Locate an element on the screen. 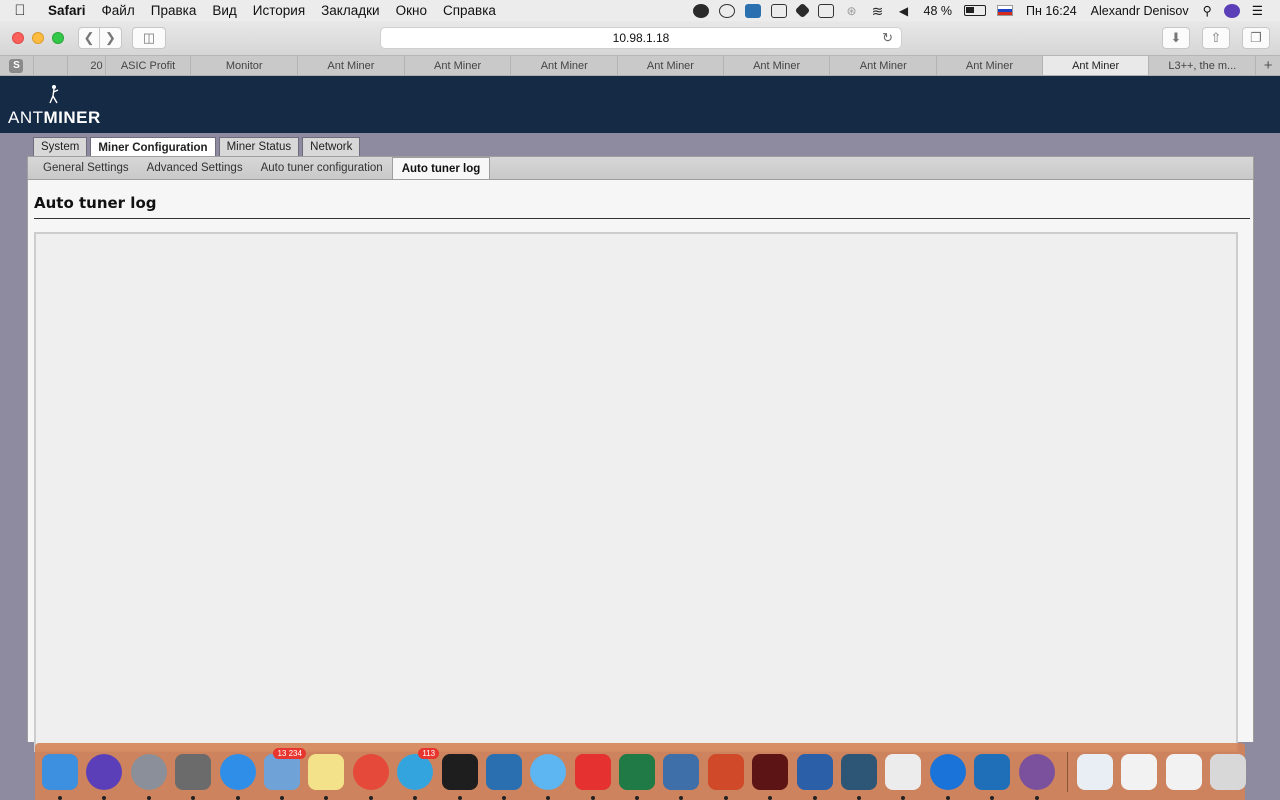  address-bar: 10.98.1.18 ↻ is located at coordinates (641, 38).